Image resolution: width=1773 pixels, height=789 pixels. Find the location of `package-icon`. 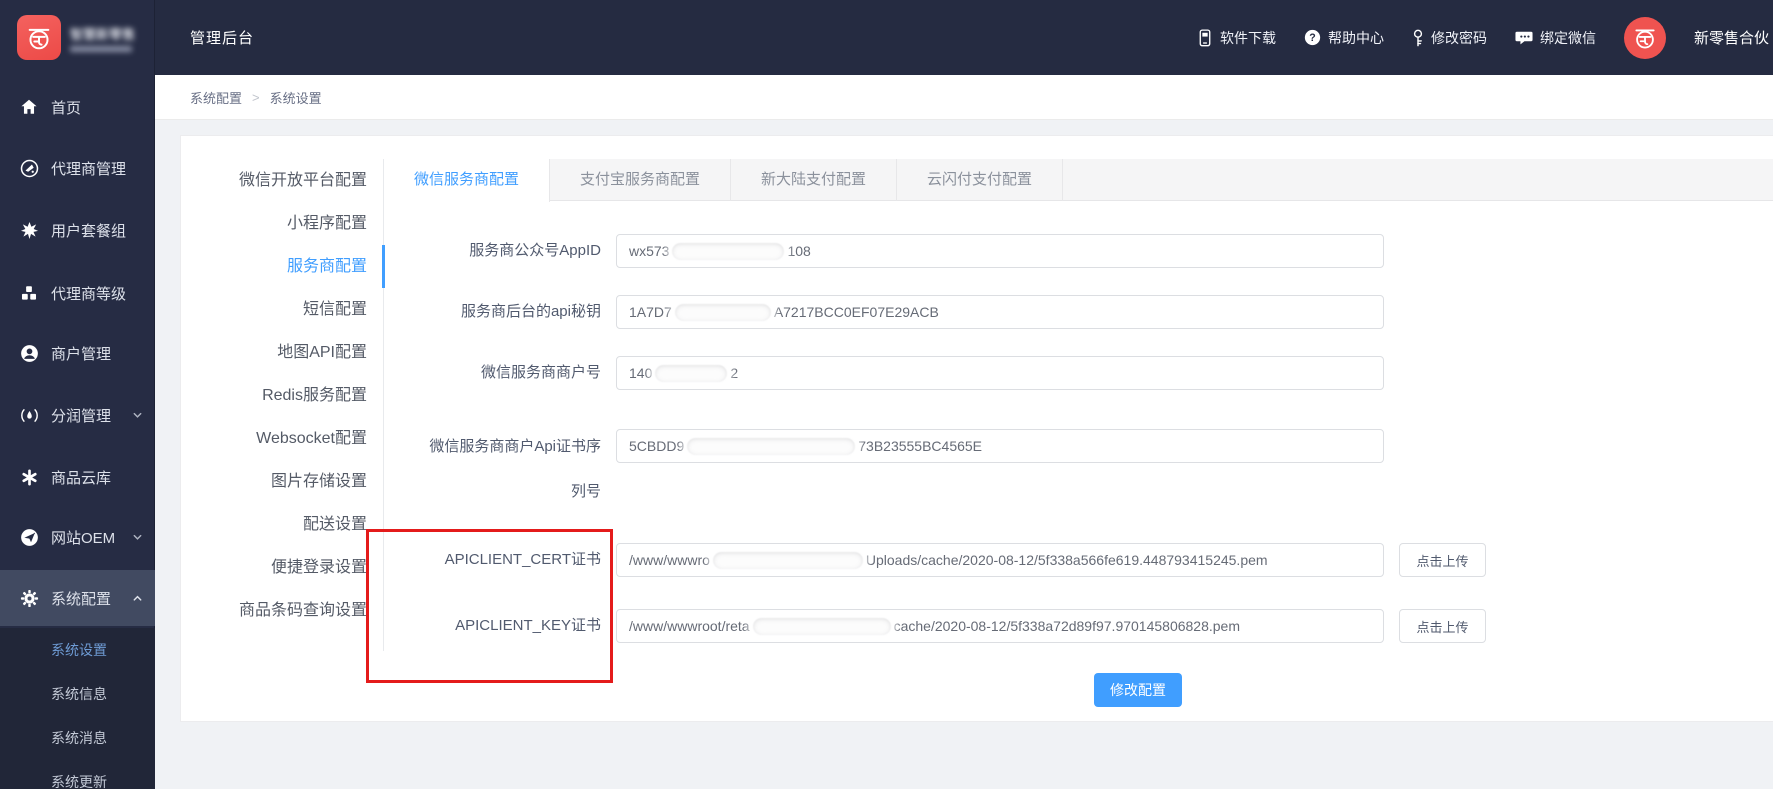

package-icon is located at coordinates (29, 230).